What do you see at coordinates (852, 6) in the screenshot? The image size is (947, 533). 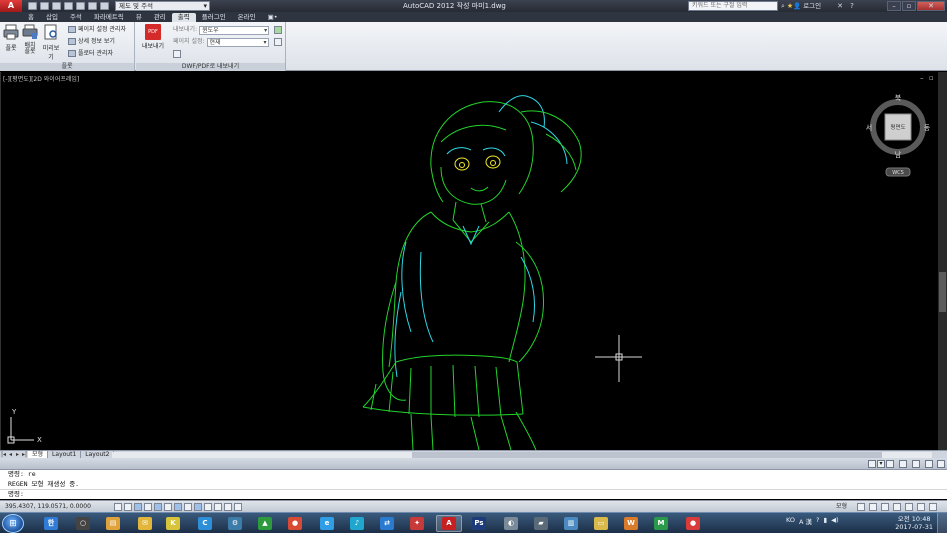 I see `help-icon: ?` at bounding box center [852, 6].